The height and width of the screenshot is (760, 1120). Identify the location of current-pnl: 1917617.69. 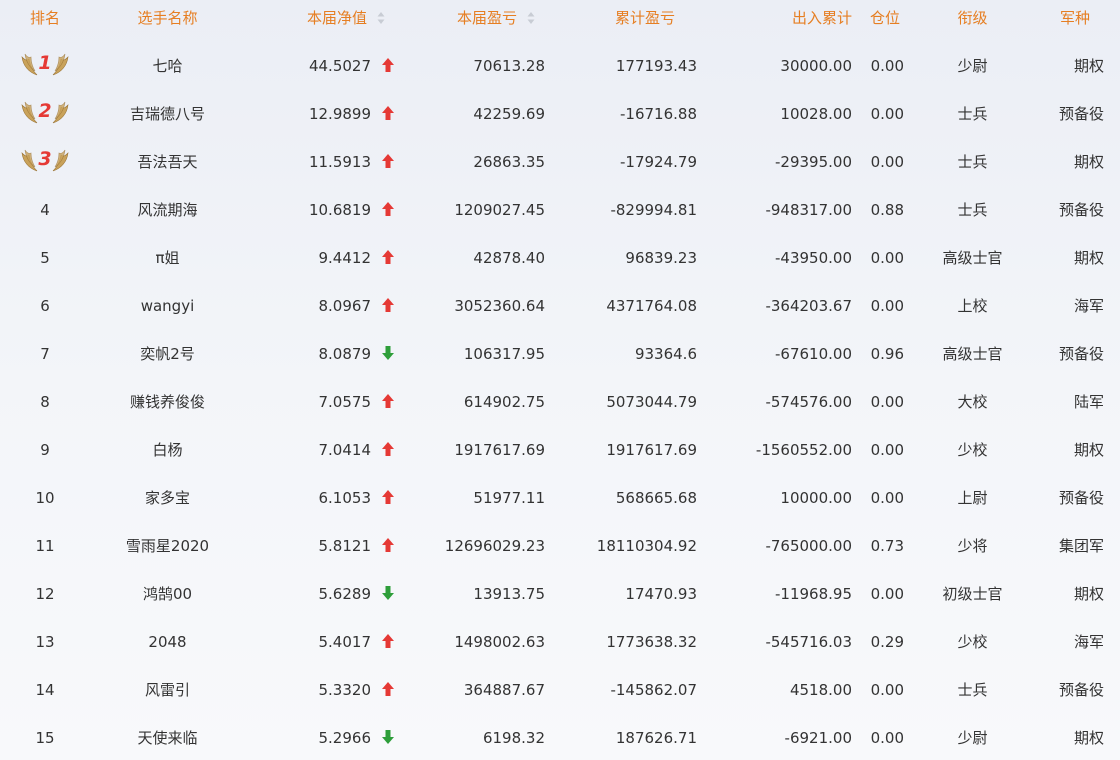
(499, 450).